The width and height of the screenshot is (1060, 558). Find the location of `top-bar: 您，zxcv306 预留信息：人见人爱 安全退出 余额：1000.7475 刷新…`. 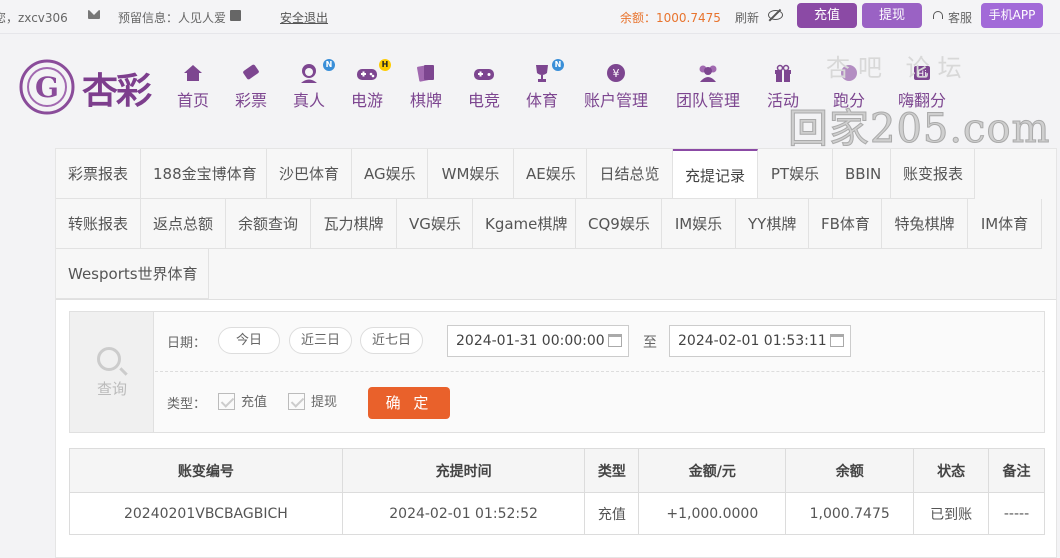

top-bar: 您，zxcv306 预留信息：人见人爱 安全退出 余额：1000.7475 刷新… is located at coordinates (530, 17).